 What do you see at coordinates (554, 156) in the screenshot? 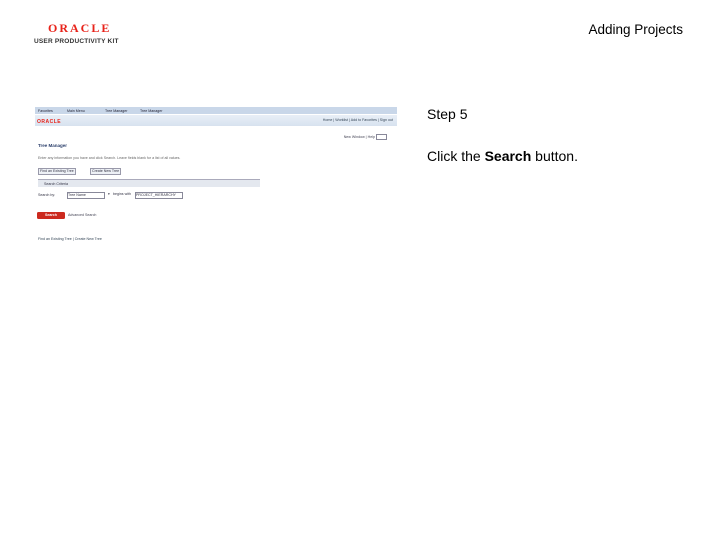
I see `instruction-suffix: button.` at bounding box center [554, 156].